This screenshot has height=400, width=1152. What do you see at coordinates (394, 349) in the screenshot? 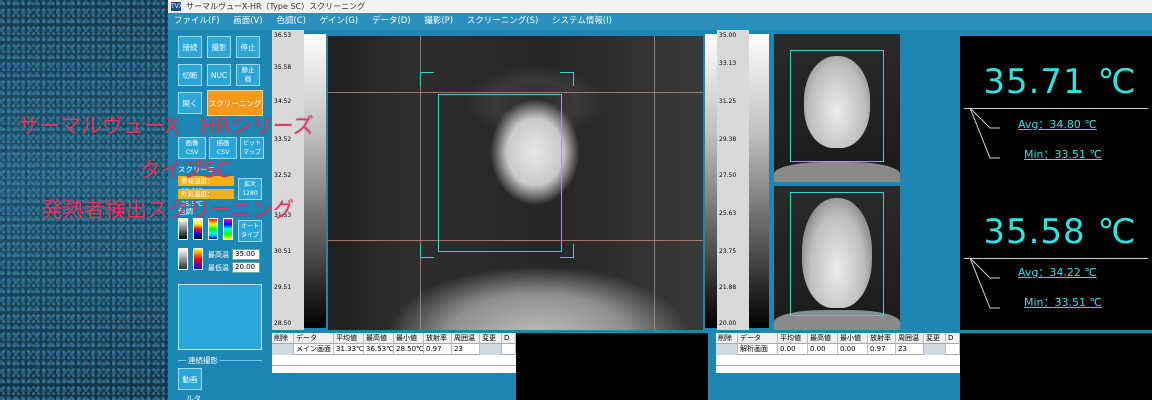
I see `table-row: メイン画面 31.33℃ 36.53℃ 28.50℃ 0.97 23` at bounding box center [394, 349].